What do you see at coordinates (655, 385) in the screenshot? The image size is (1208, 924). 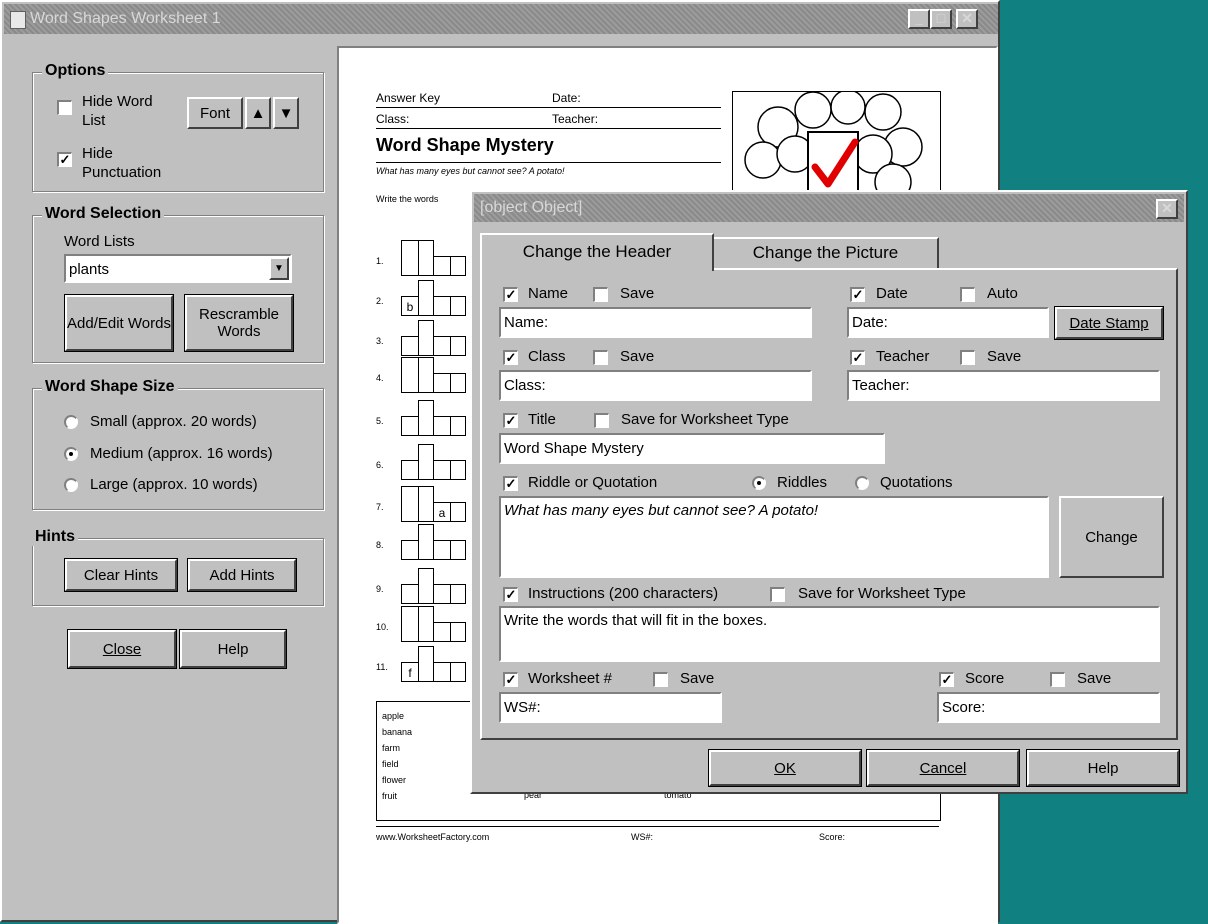 I see `class-field: Class:` at bounding box center [655, 385].